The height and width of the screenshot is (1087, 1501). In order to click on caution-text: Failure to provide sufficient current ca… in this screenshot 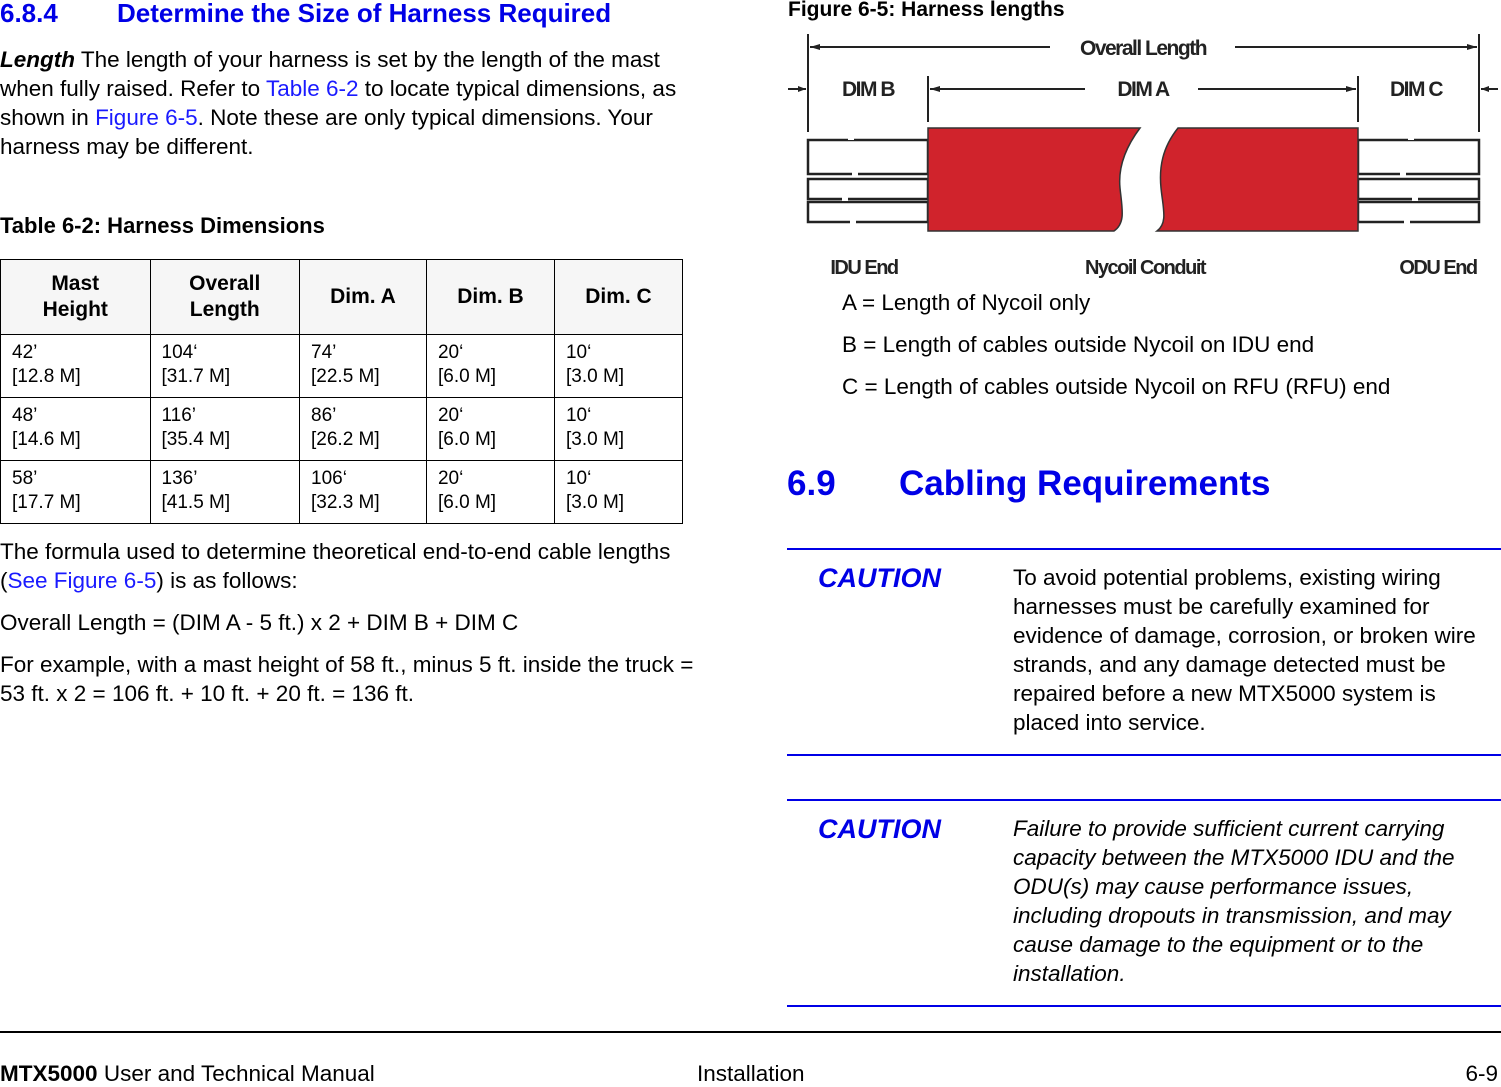, I will do `click(1234, 901)`.